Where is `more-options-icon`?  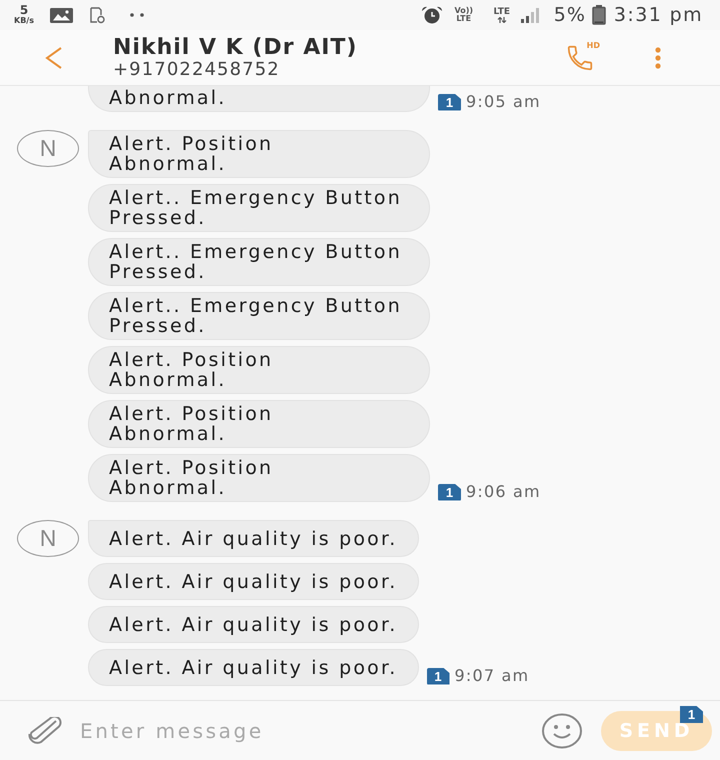
more-options-icon is located at coordinates (658, 57).